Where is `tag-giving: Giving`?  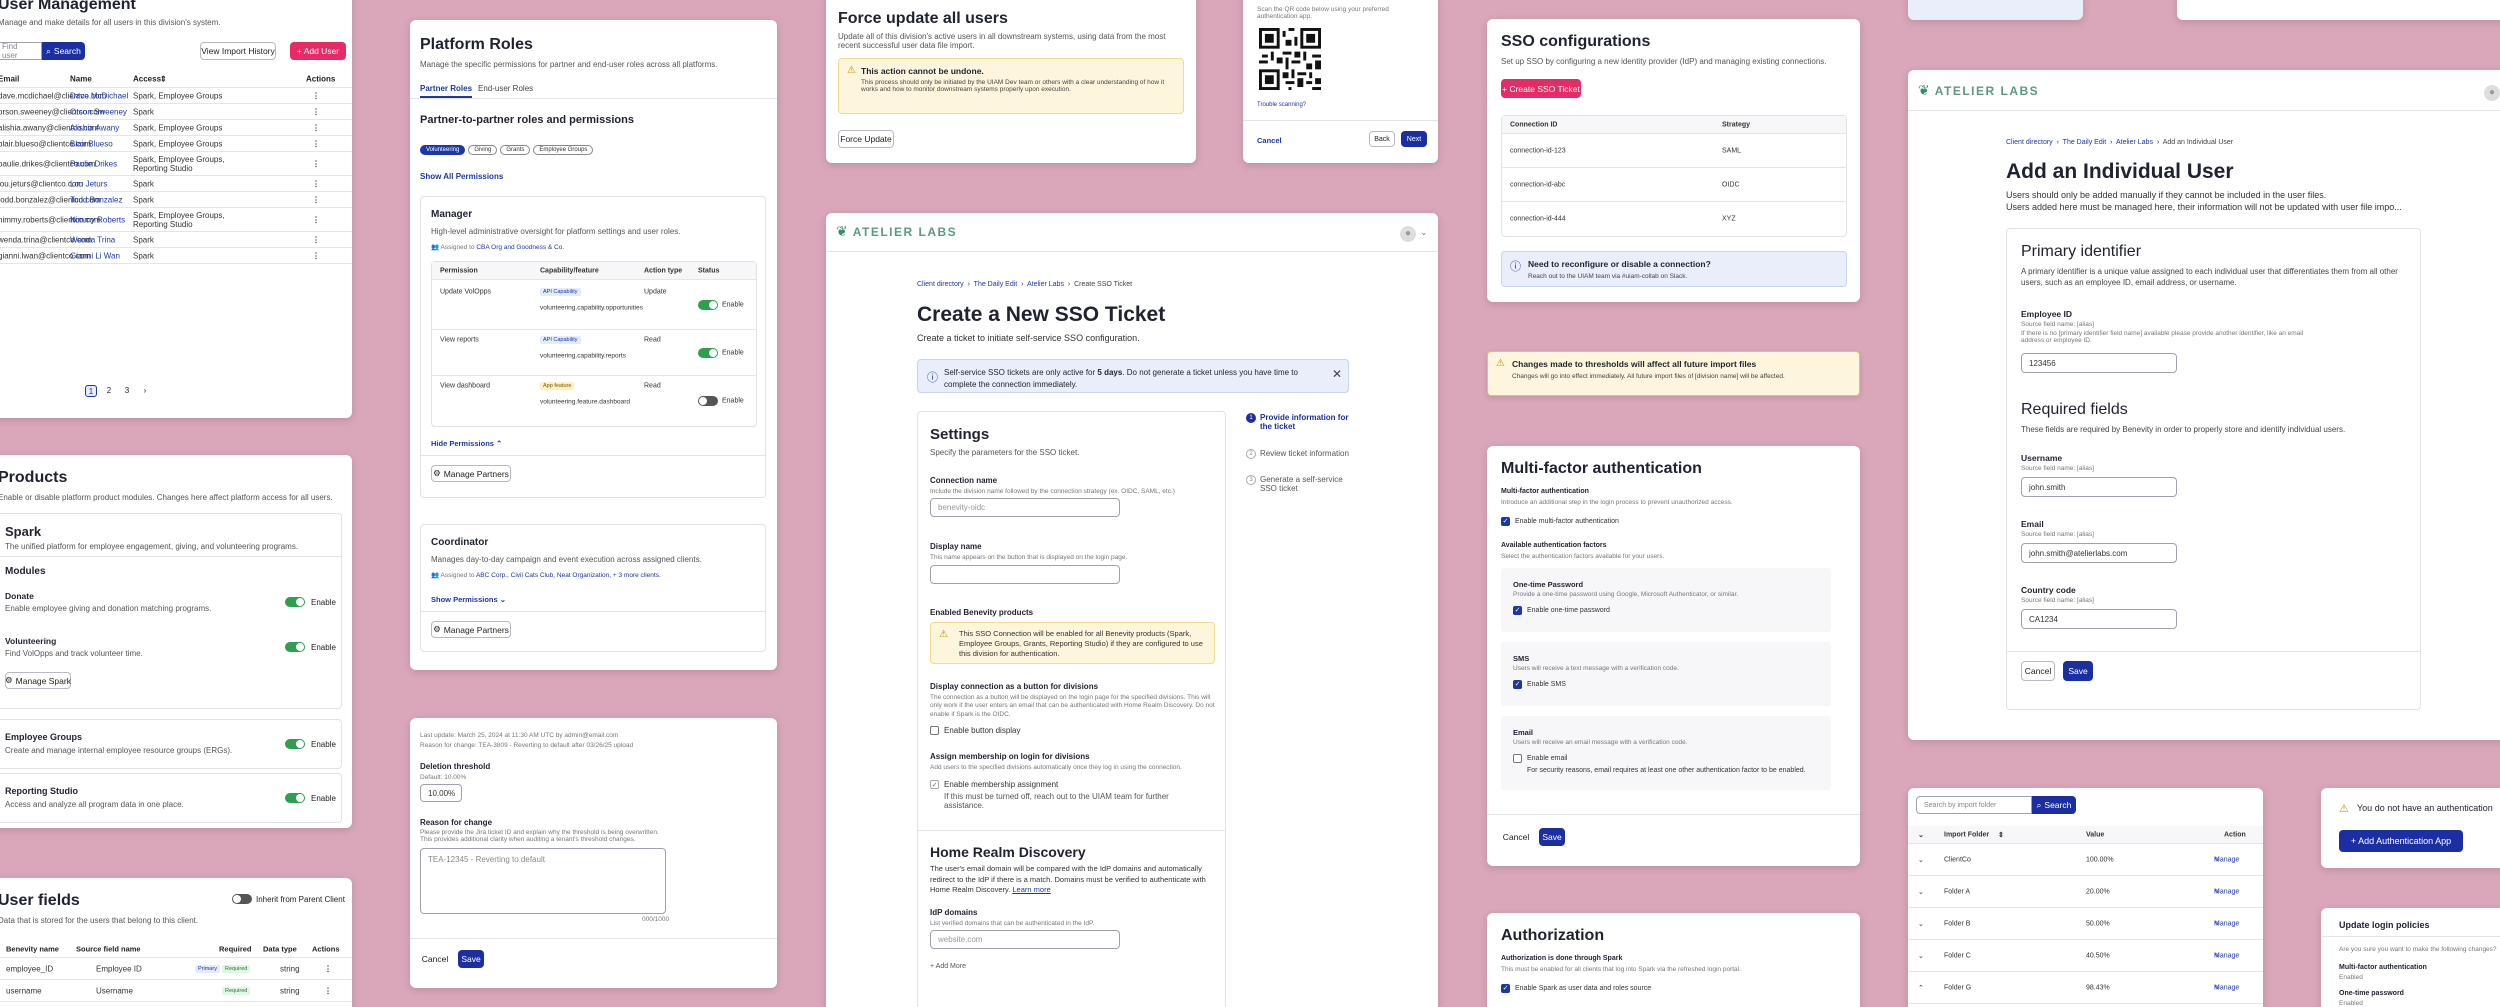 tag-giving: Giving is located at coordinates (483, 150).